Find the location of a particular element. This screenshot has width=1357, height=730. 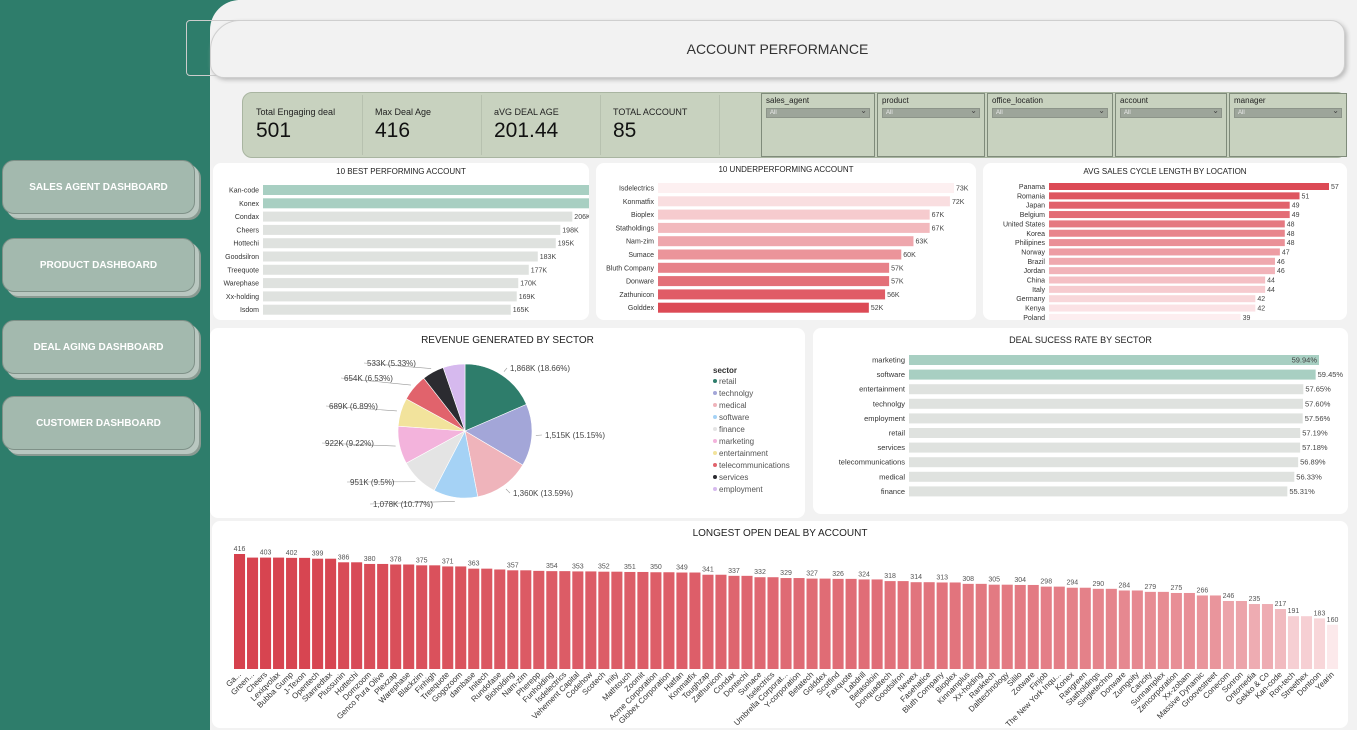

slicer-sales-agent: sales_agent All is located at coordinates (818, 125).